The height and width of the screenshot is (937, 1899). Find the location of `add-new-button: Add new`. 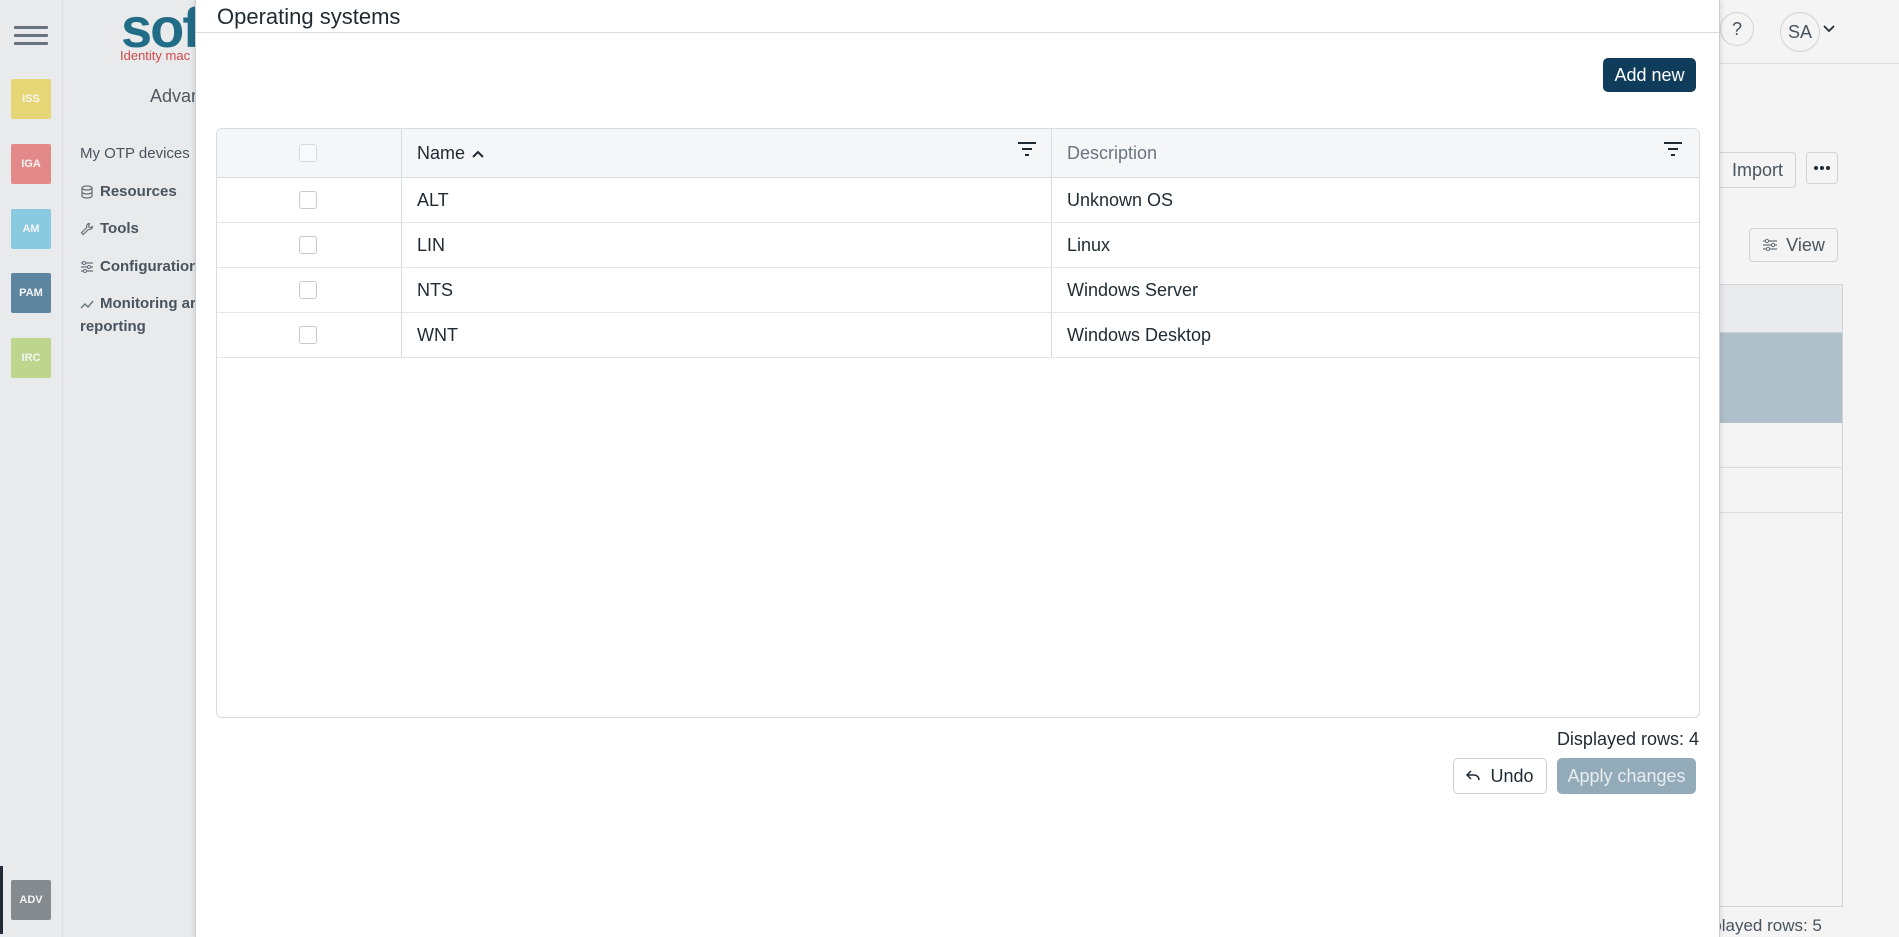

add-new-button: Add new is located at coordinates (1649, 75).